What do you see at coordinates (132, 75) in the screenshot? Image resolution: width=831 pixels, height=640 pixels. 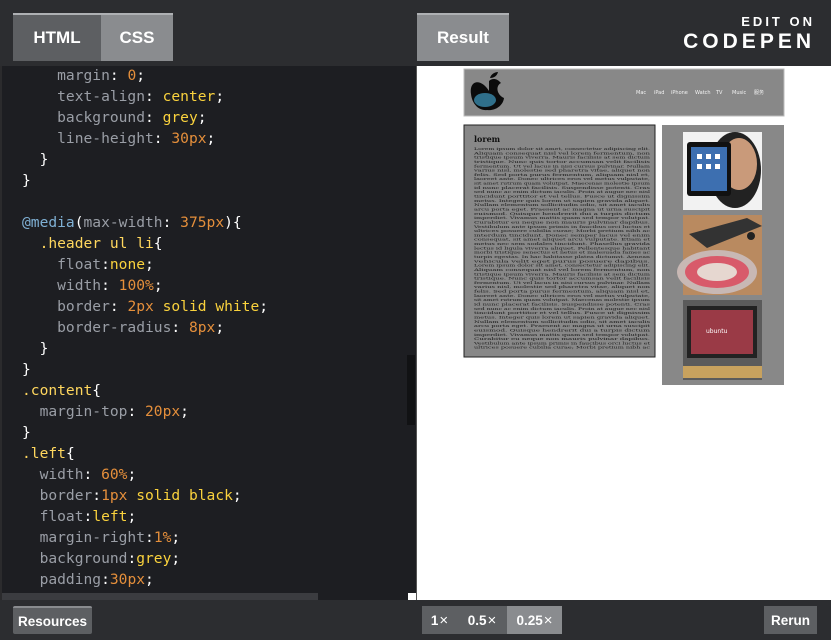 I see `code-token: 0` at bounding box center [132, 75].